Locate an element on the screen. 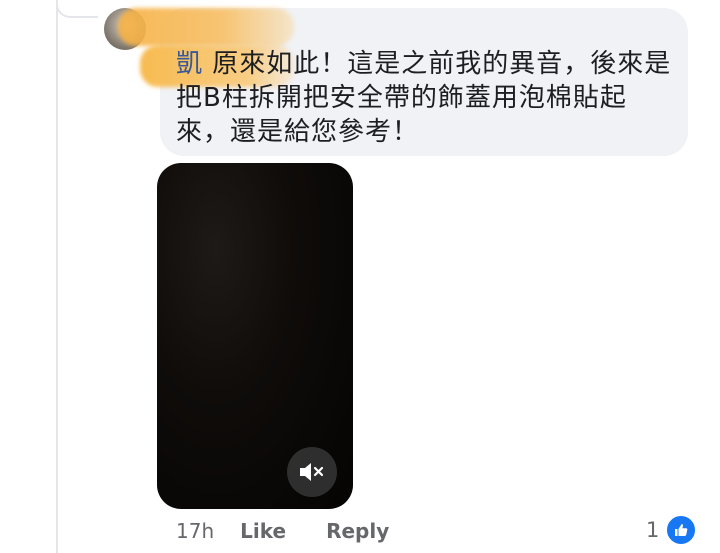 The image size is (720, 553). speaker-muted-icon is located at coordinates (312, 472).